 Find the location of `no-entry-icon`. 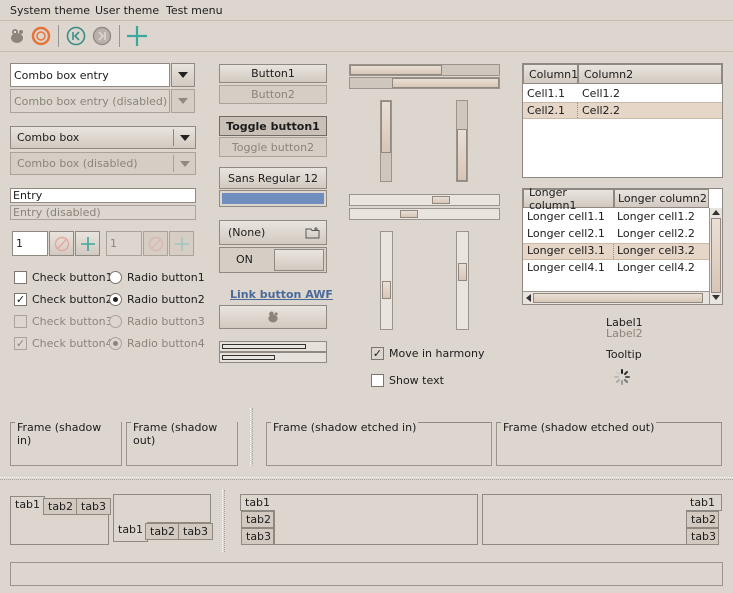

no-entry-icon is located at coordinates (61, 243).